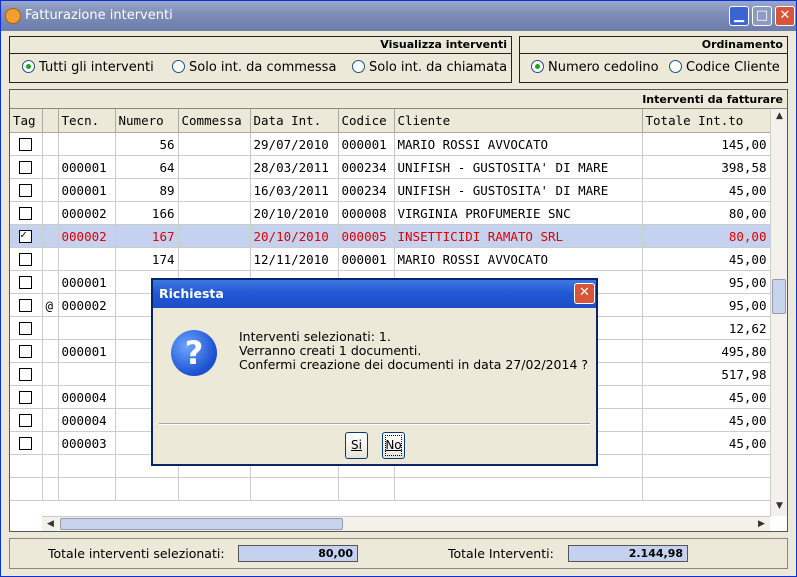 This screenshot has height=577, width=797. Describe the element at coordinates (366, 144) in the screenshot. I see `cell-codice: 000001` at that location.